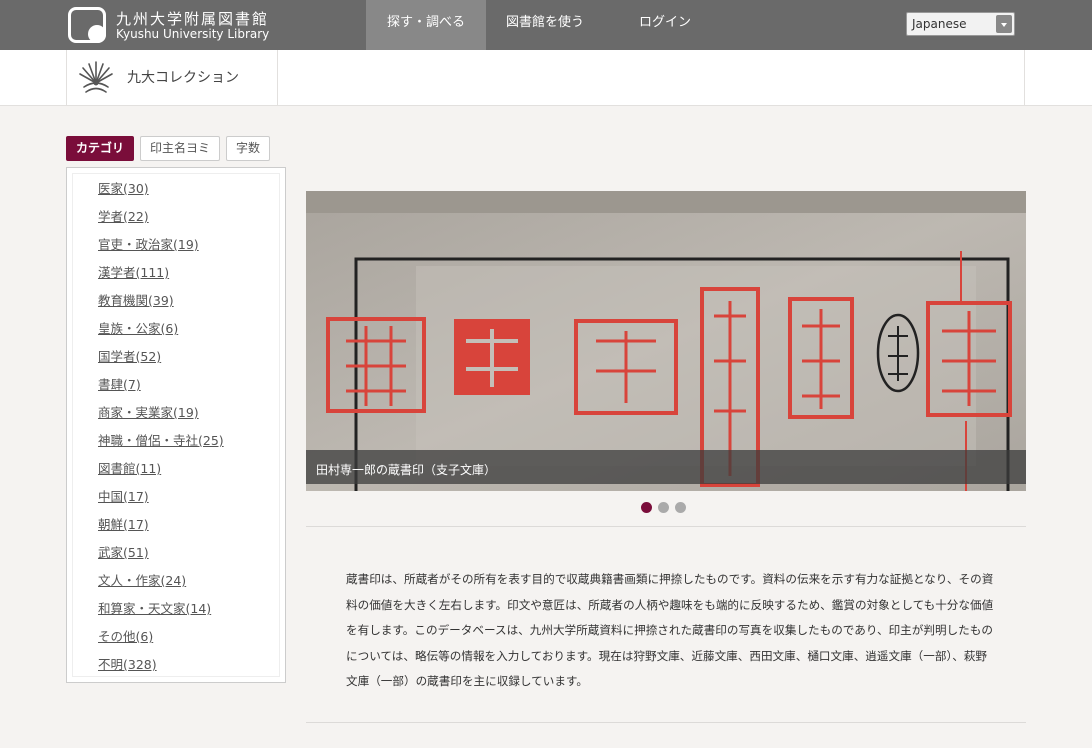  What do you see at coordinates (96, 77) in the screenshot?
I see `university-crest-icon` at bounding box center [96, 77].